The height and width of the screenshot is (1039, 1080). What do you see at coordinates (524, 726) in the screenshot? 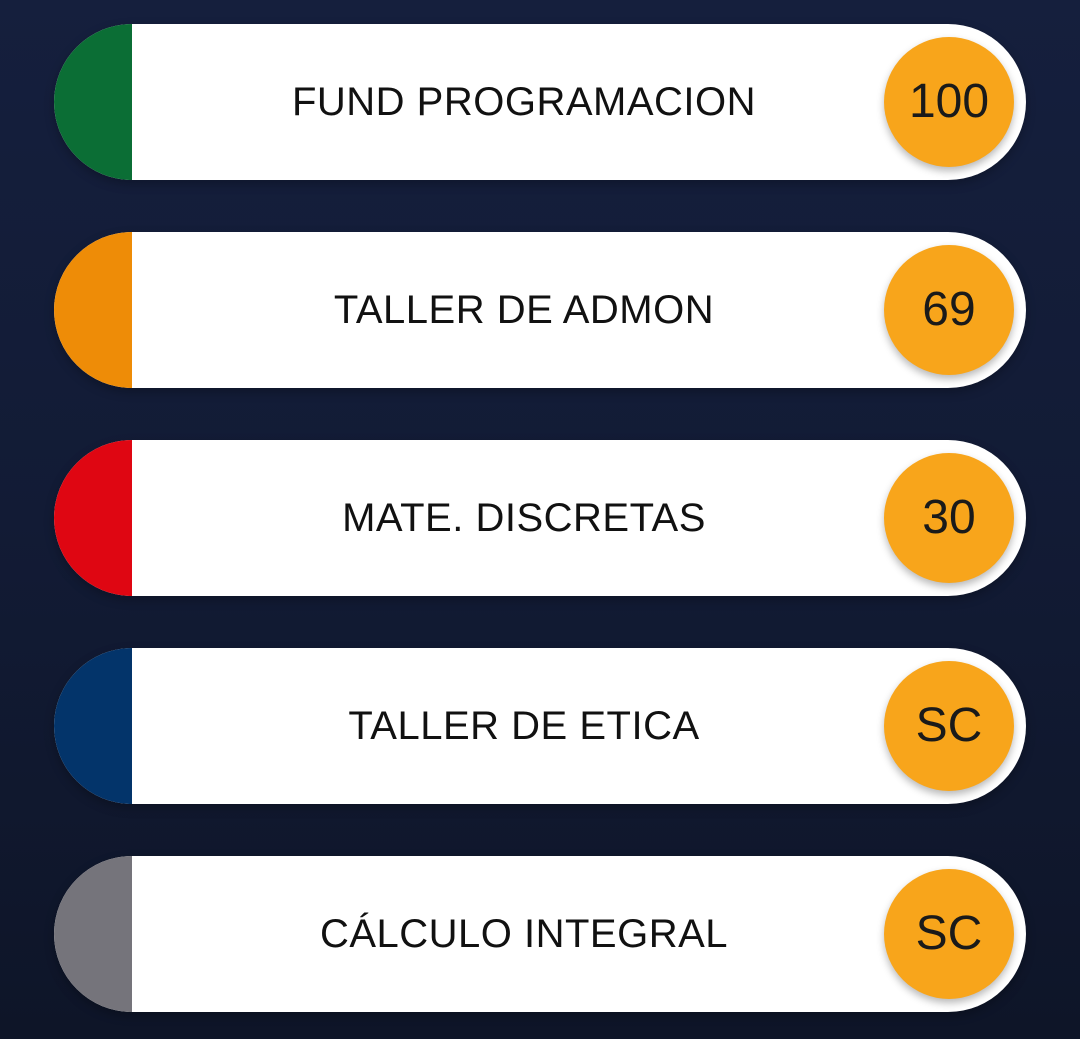
I see `subject-name: TALLER DE ETICA` at bounding box center [524, 726].